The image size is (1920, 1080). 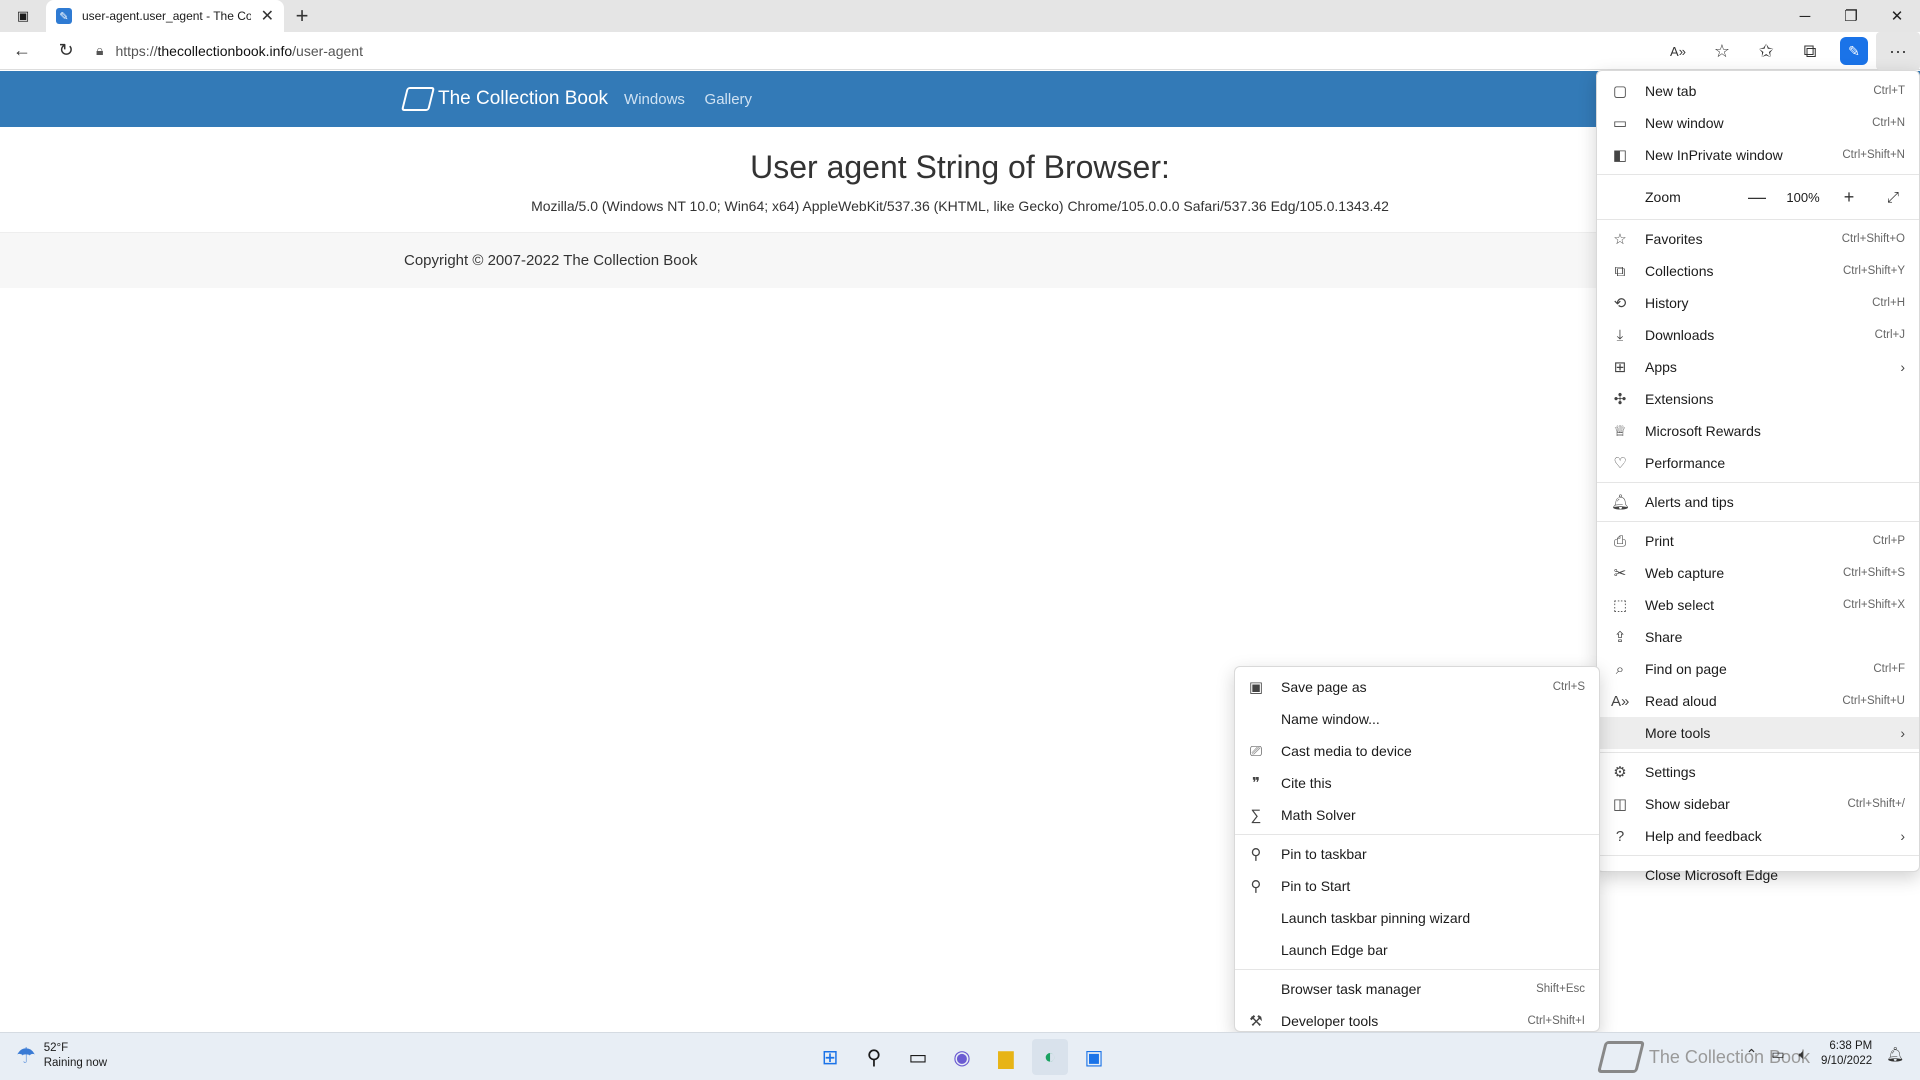 I want to click on file-explorer-button: ▆, so click(x=1006, y=1057).